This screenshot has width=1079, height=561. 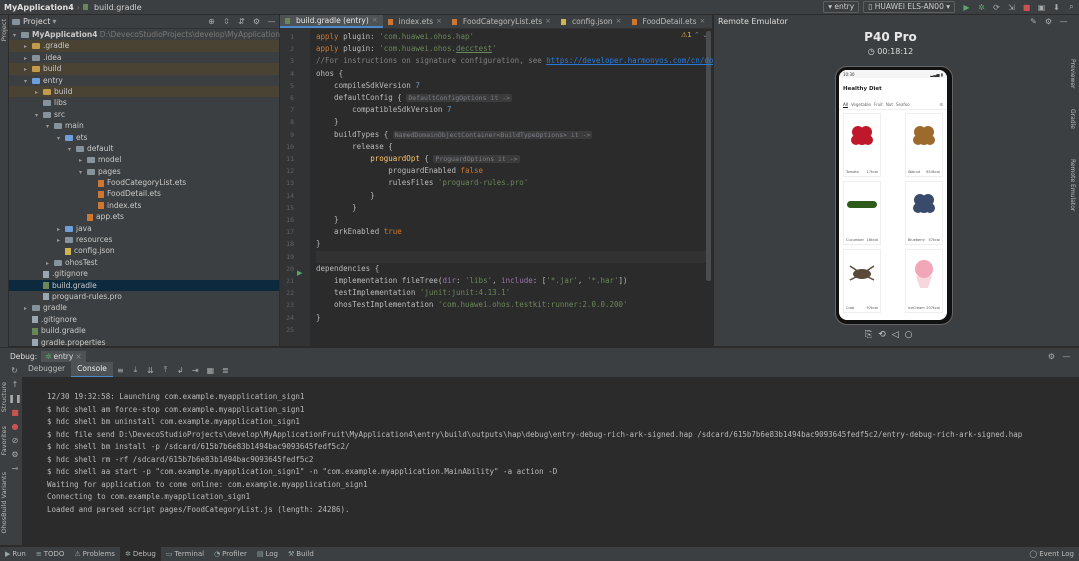 What do you see at coordinates (862, 145) in the screenshot?
I see `food-card: Tomato 17kcal` at bounding box center [862, 145].